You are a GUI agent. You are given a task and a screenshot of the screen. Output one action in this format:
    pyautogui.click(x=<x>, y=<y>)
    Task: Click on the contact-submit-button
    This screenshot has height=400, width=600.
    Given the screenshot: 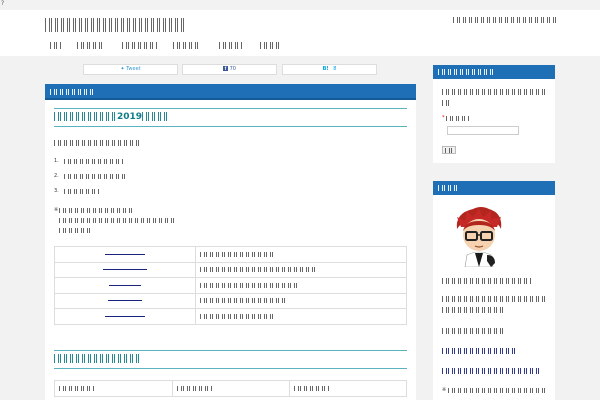 What is the action you would take?
    pyautogui.click(x=449, y=150)
    